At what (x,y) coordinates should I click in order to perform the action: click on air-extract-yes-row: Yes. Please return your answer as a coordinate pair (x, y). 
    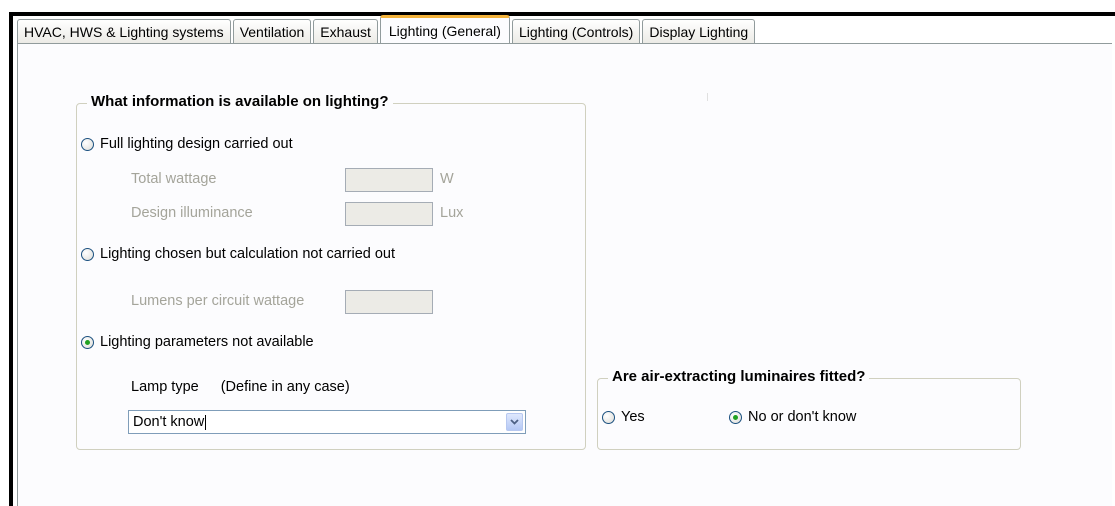
    Looking at the image, I should click on (623, 417).